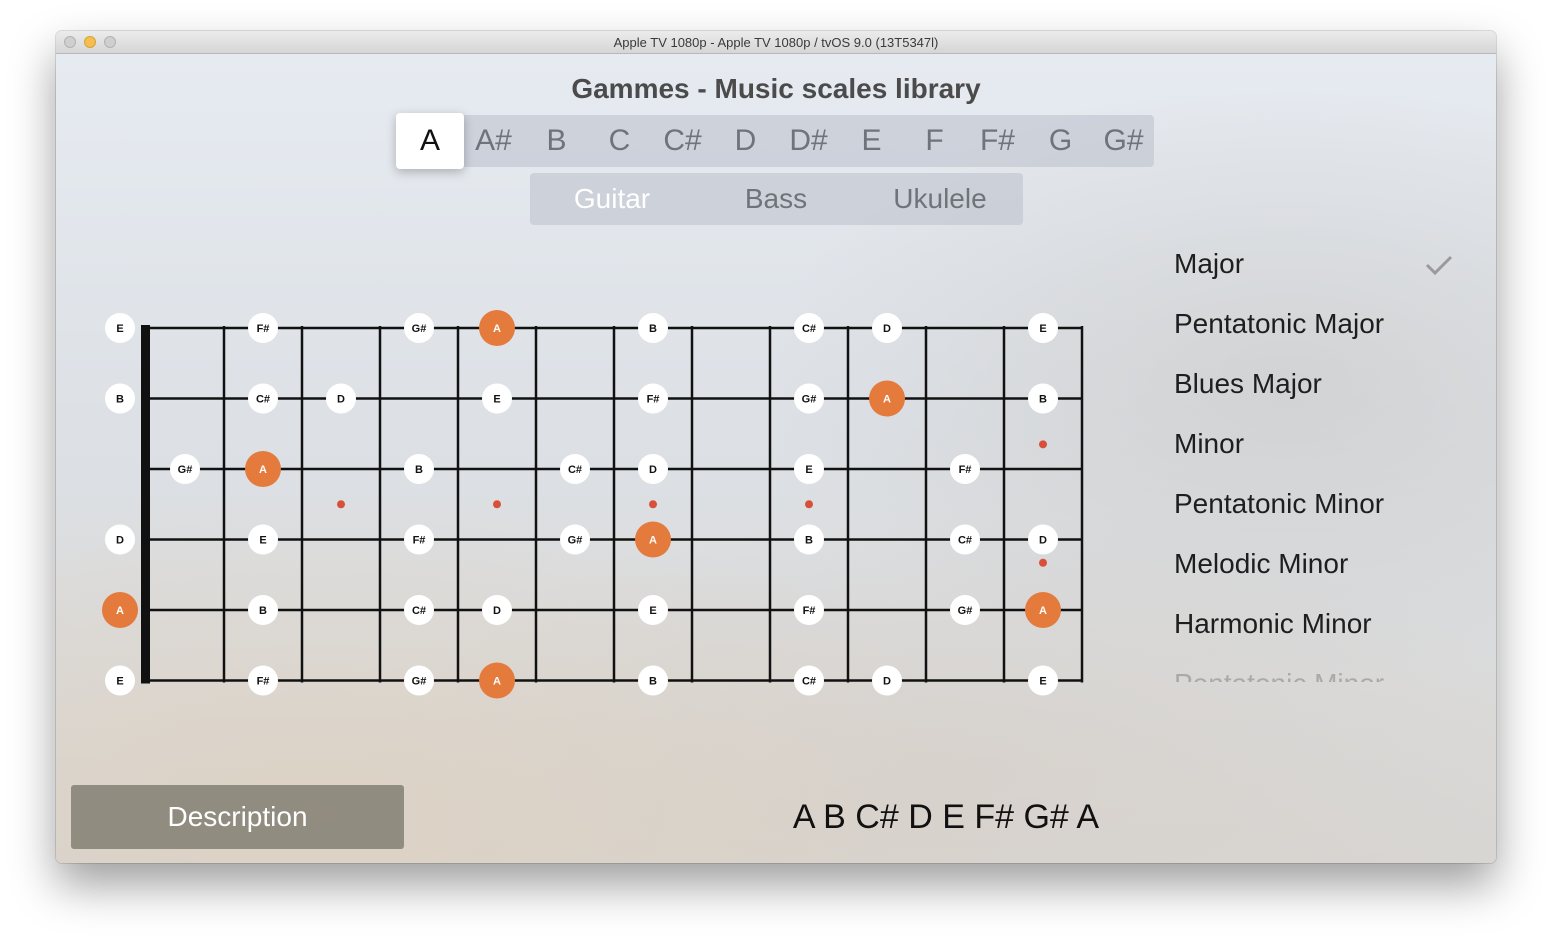 The width and height of the screenshot is (1552, 944). What do you see at coordinates (145, 504) in the screenshot?
I see `nut` at bounding box center [145, 504].